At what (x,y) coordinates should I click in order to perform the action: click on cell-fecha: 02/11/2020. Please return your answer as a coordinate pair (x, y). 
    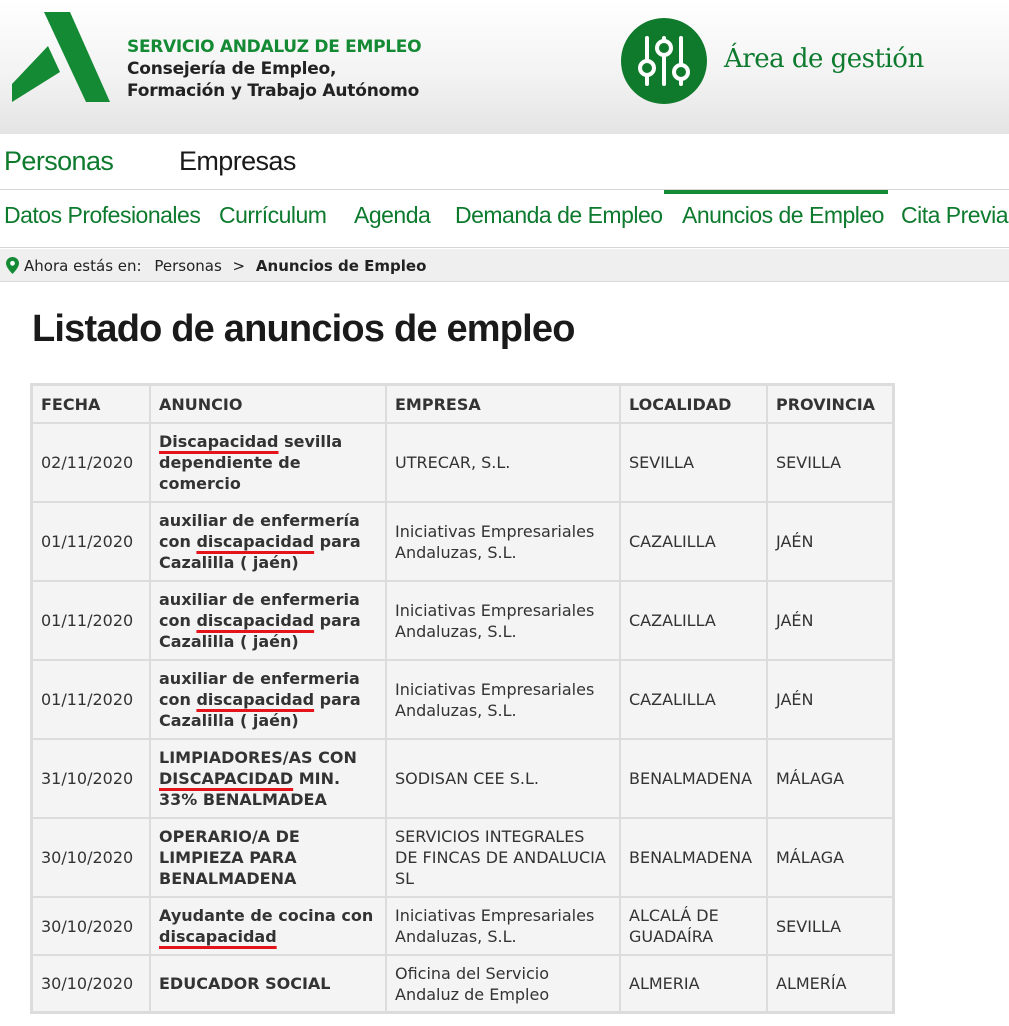
    Looking at the image, I should click on (91, 462).